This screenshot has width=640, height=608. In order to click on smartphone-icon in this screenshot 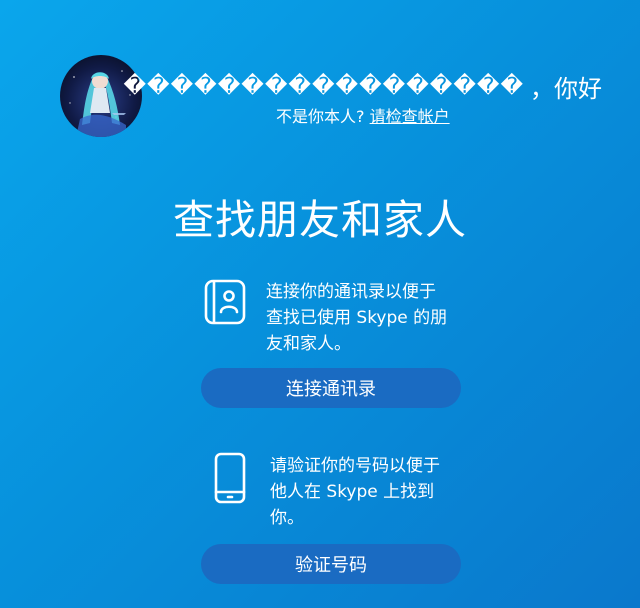, I will do `click(230, 478)`.